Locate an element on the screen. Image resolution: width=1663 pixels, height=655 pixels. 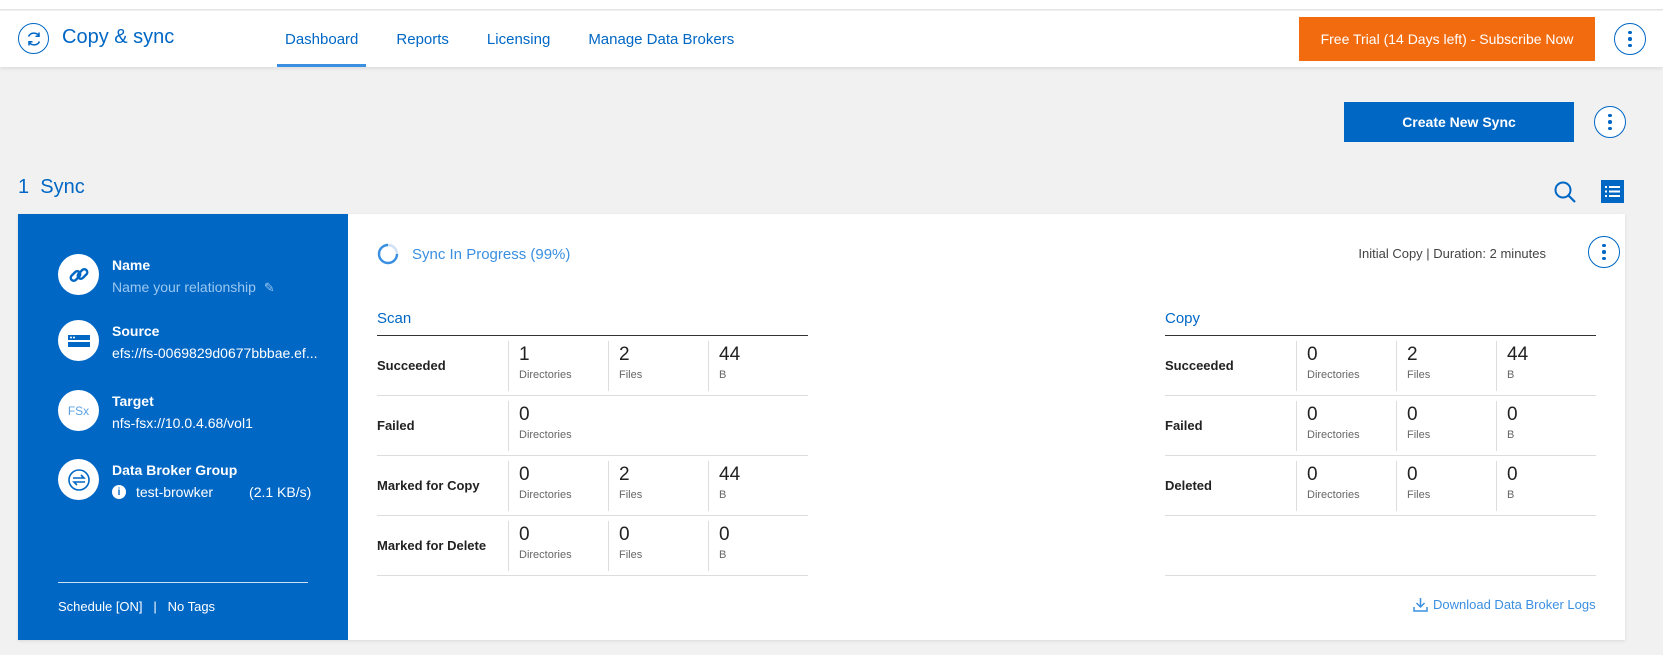
table-row: Succeeded 0 Directories 2 Files 44 B is located at coordinates (1380, 366).